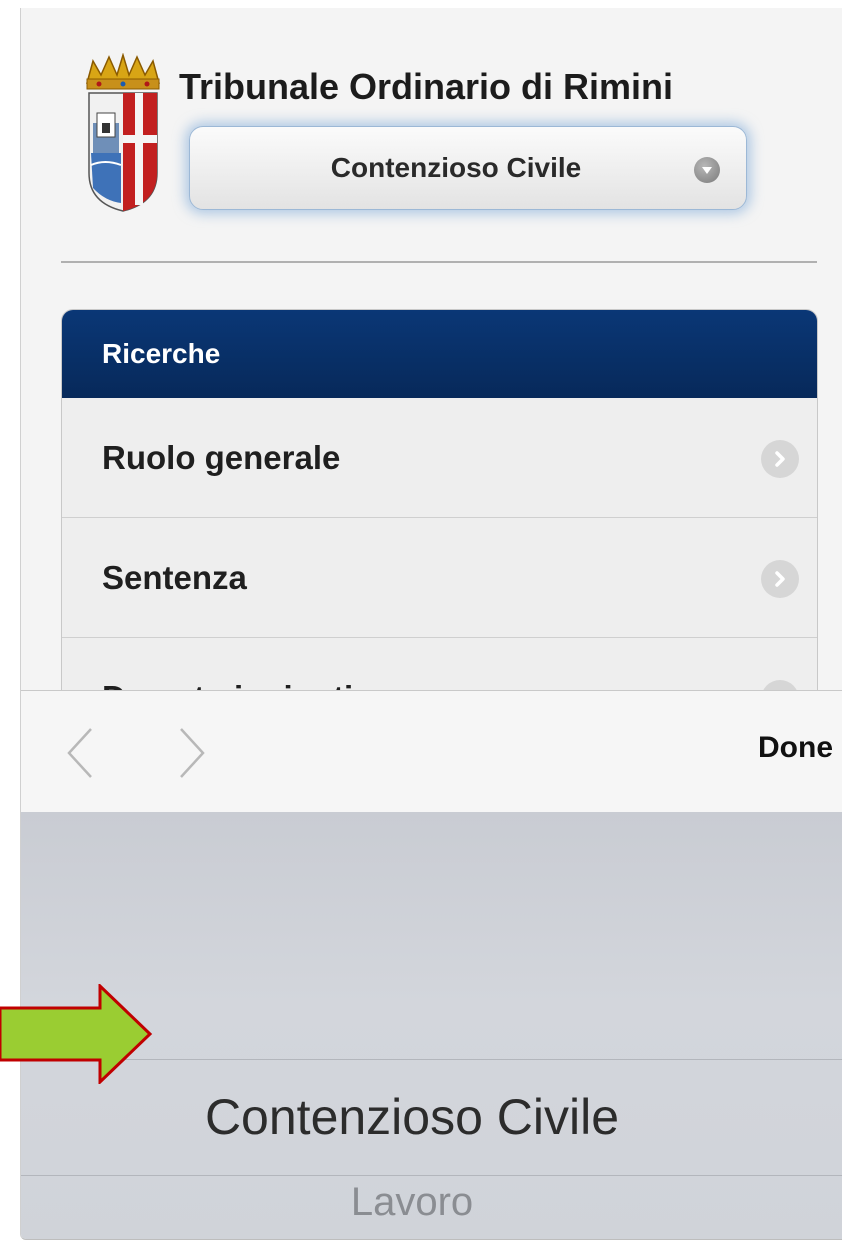 The image size is (842, 1249). I want to click on header-divider, so click(439, 262).